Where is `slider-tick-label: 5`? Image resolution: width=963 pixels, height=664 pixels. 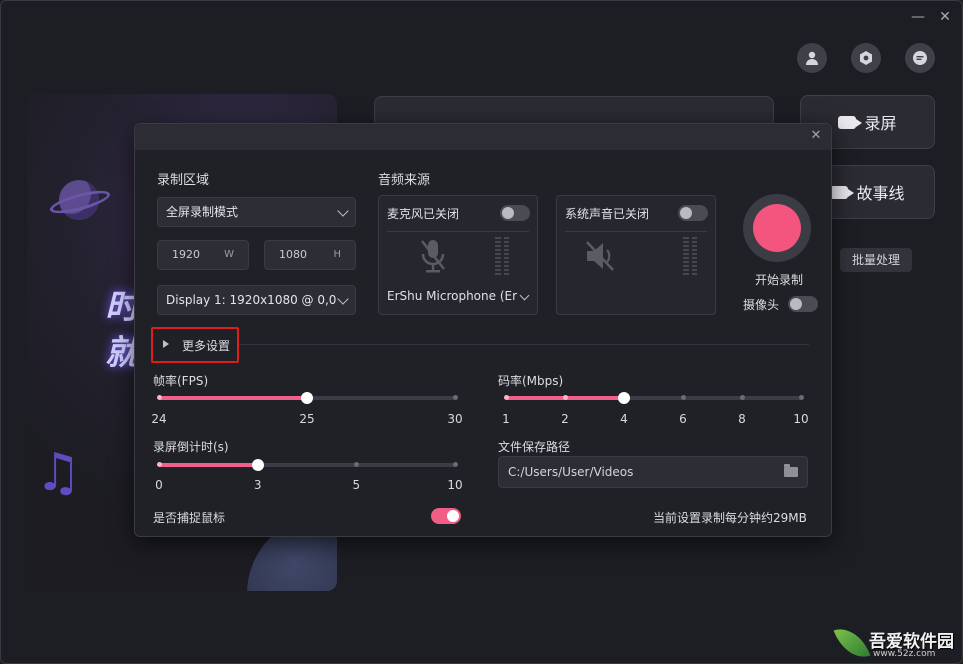
slider-tick-label: 5 is located at coordinates (356, 485).